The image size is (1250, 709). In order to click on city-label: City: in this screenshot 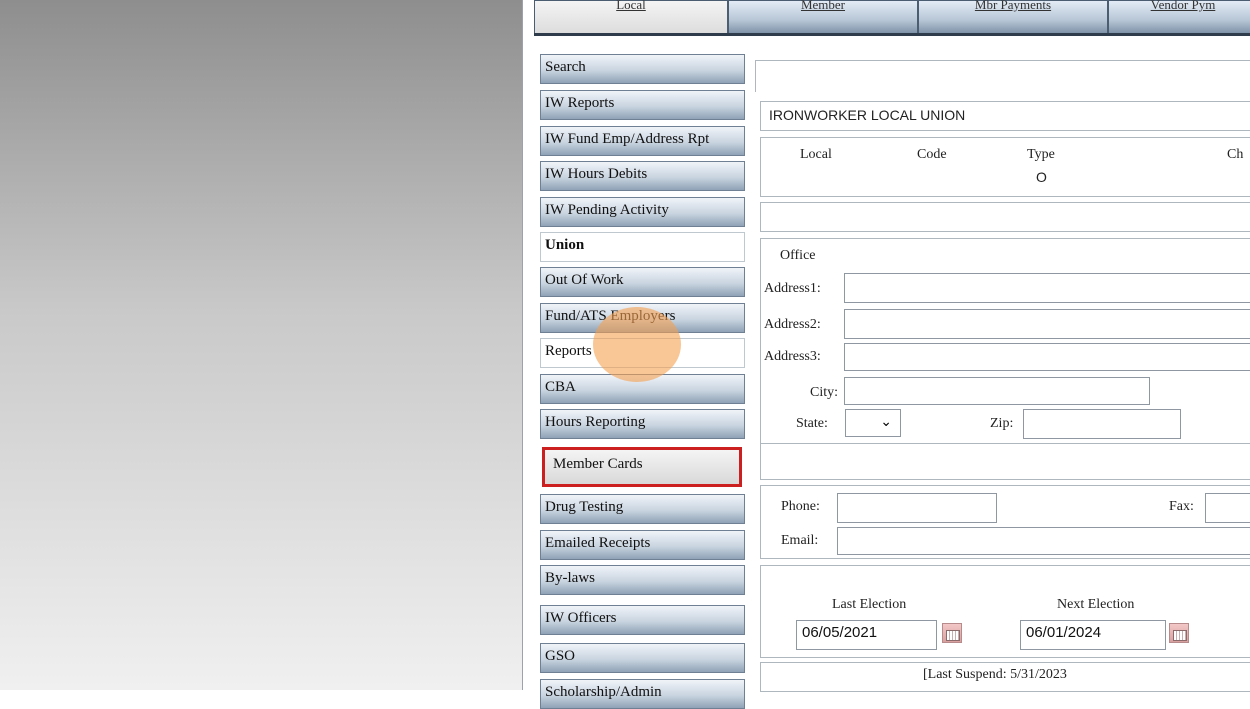, I will do `click(824, 392)`.